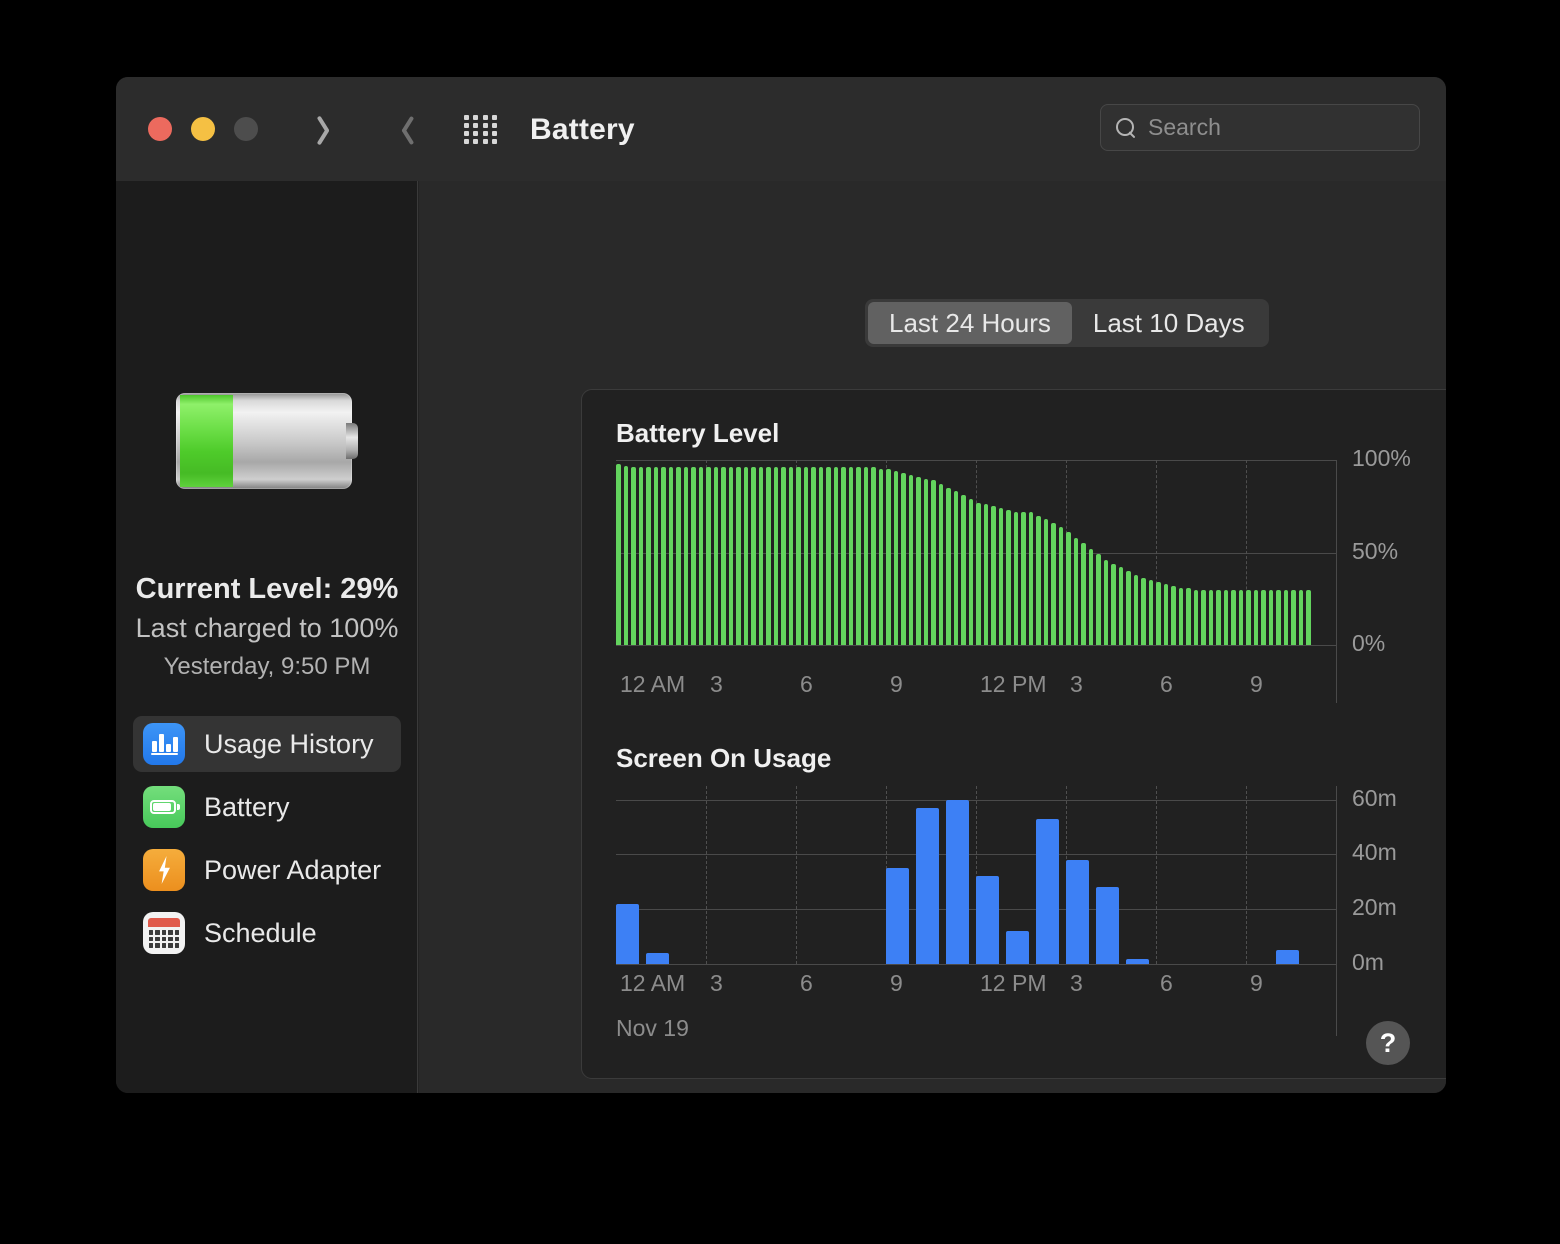 The height and width of the screenshot is (1244, 1560). What do you see at coordinates (724, 758) in the screenshot?
I see `screen-on-usage-chart-title: Screen On Usage` at bounding box center [724, 758].